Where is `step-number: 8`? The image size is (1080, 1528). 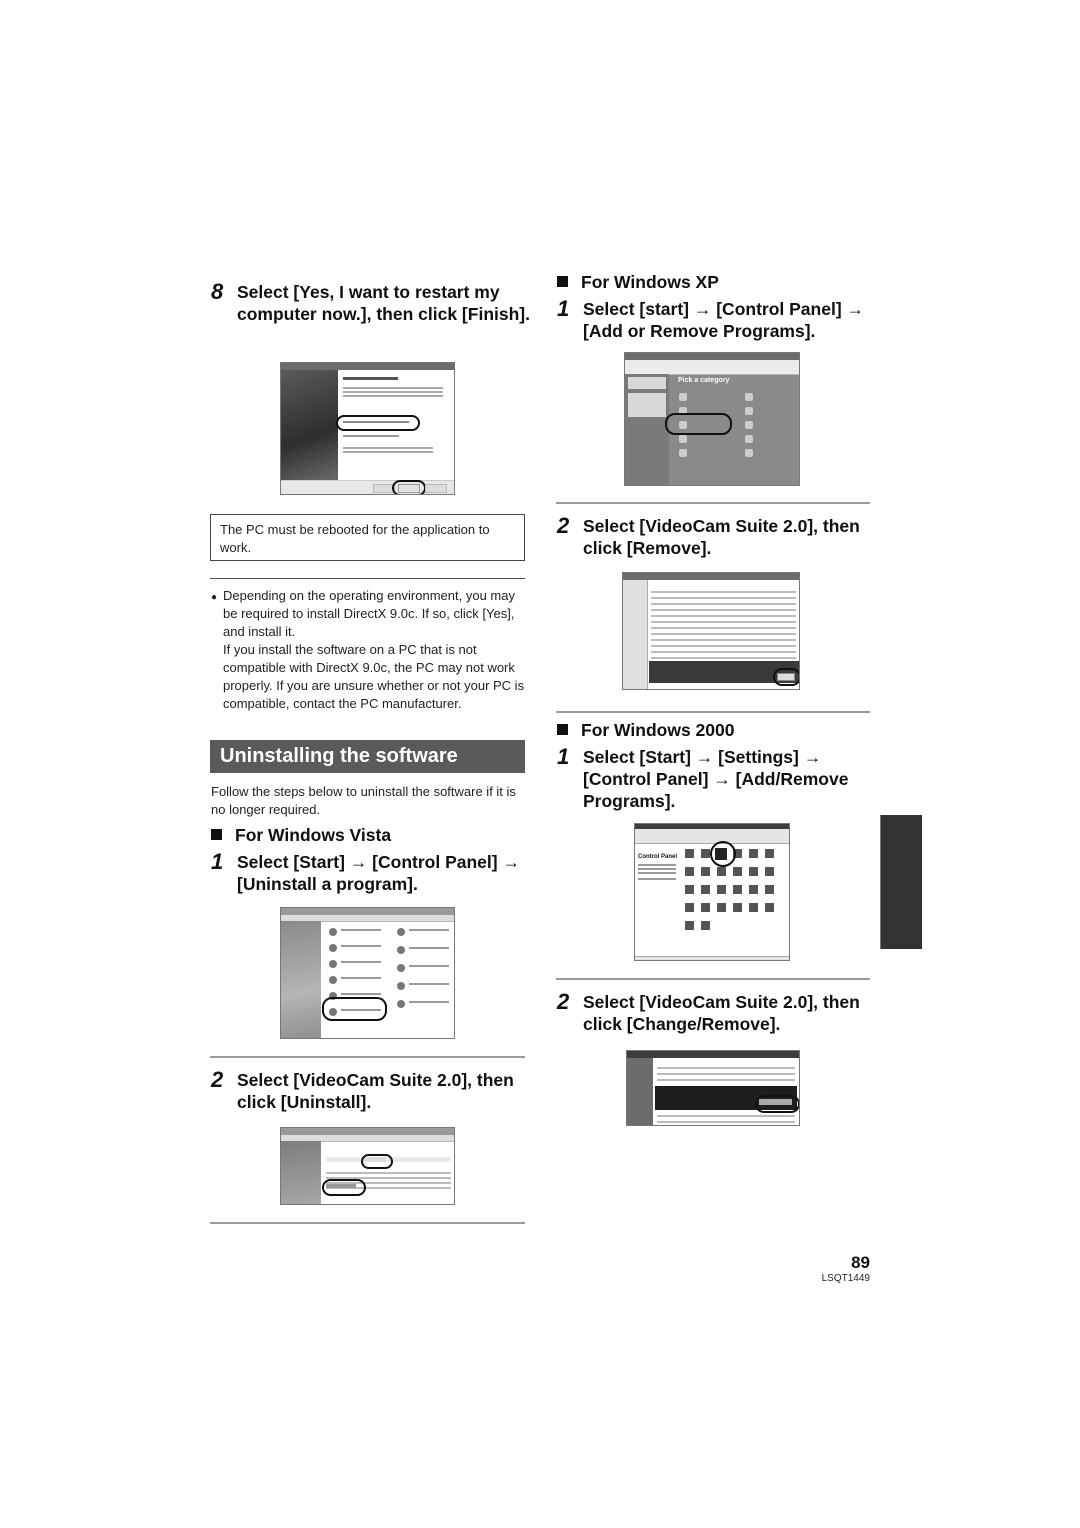
step-number: 8 is located at coordinates (217, 291).